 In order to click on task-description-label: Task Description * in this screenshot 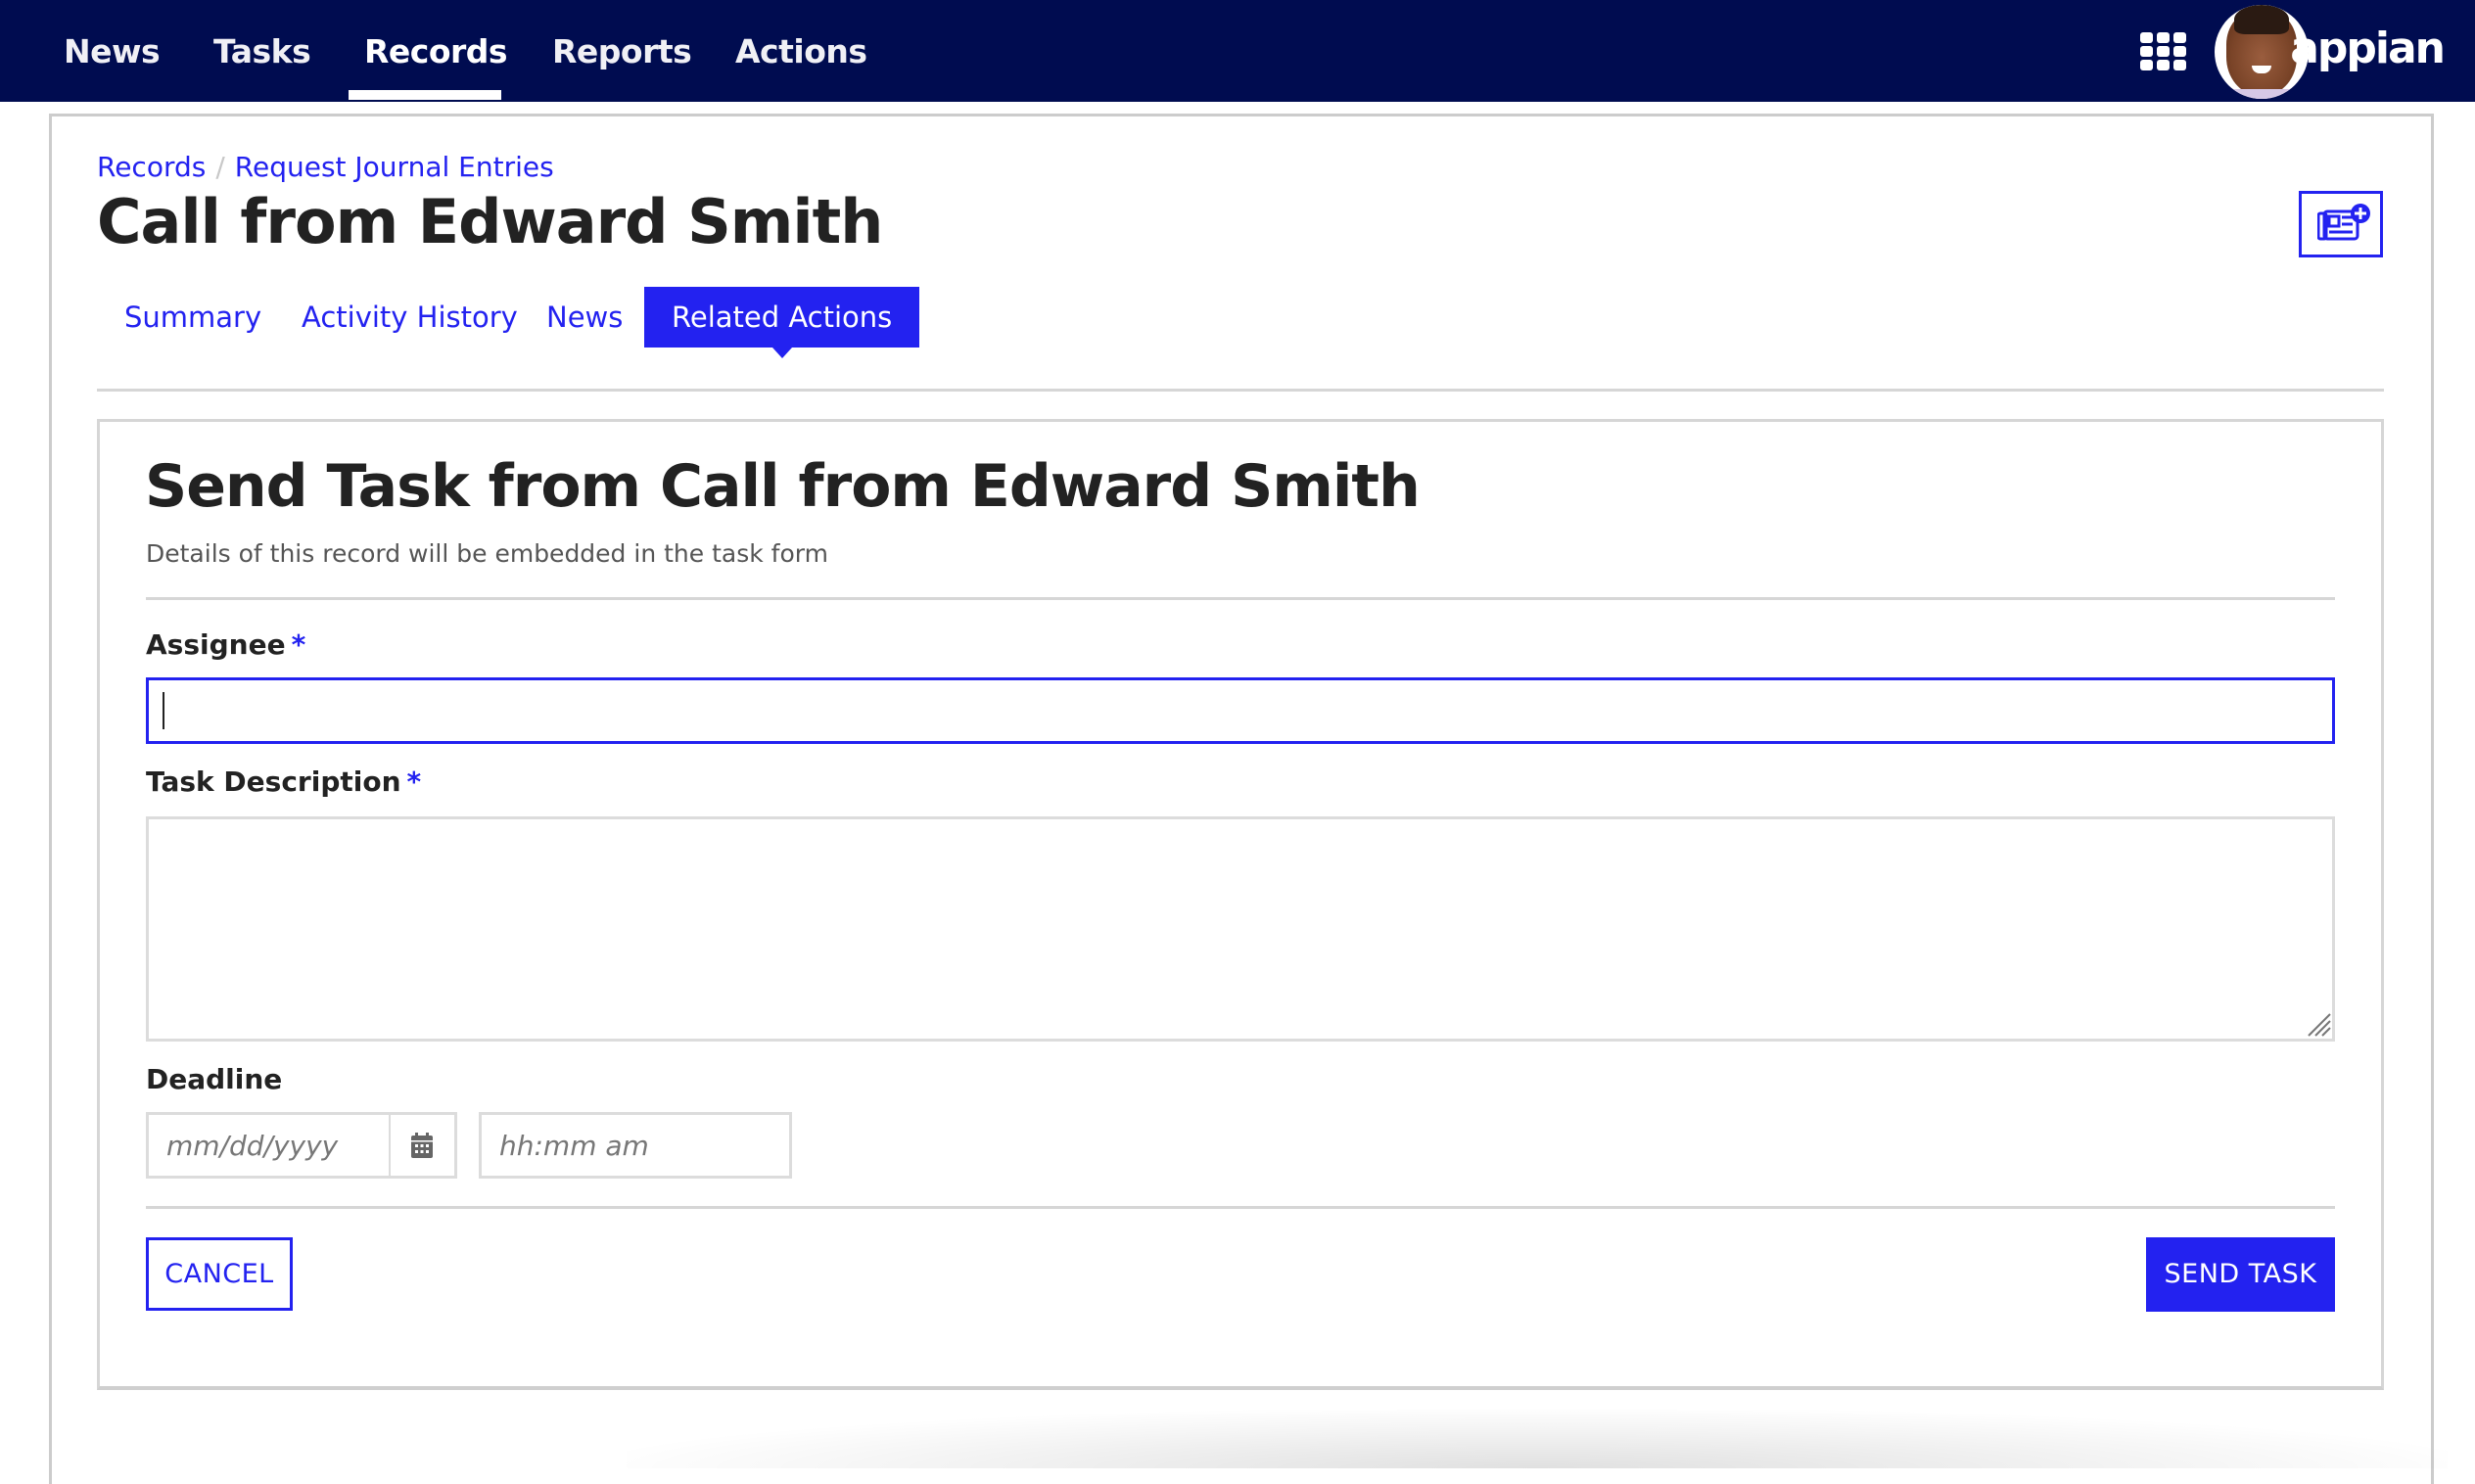, I will do `click(283, 781)`.